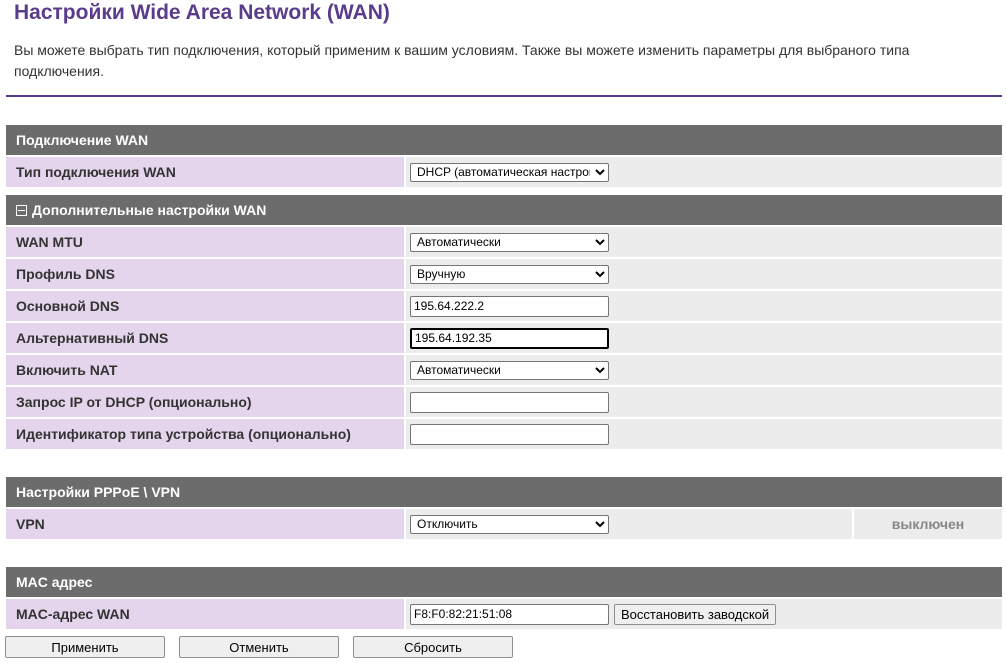  Describe the element at coordinates (695, 614) in the screenshot. I see `restore-default-mac-button: Восстановить заводской` at that location.